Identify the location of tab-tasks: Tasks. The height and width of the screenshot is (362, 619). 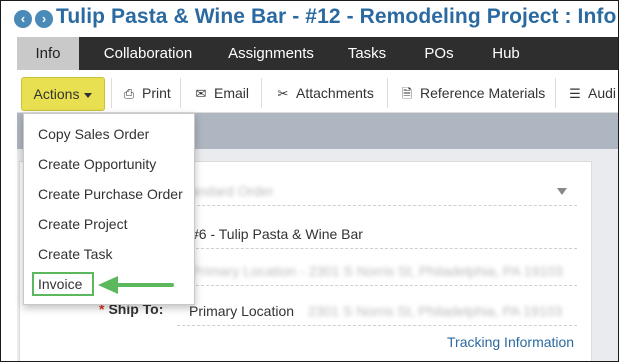
(367, 53).